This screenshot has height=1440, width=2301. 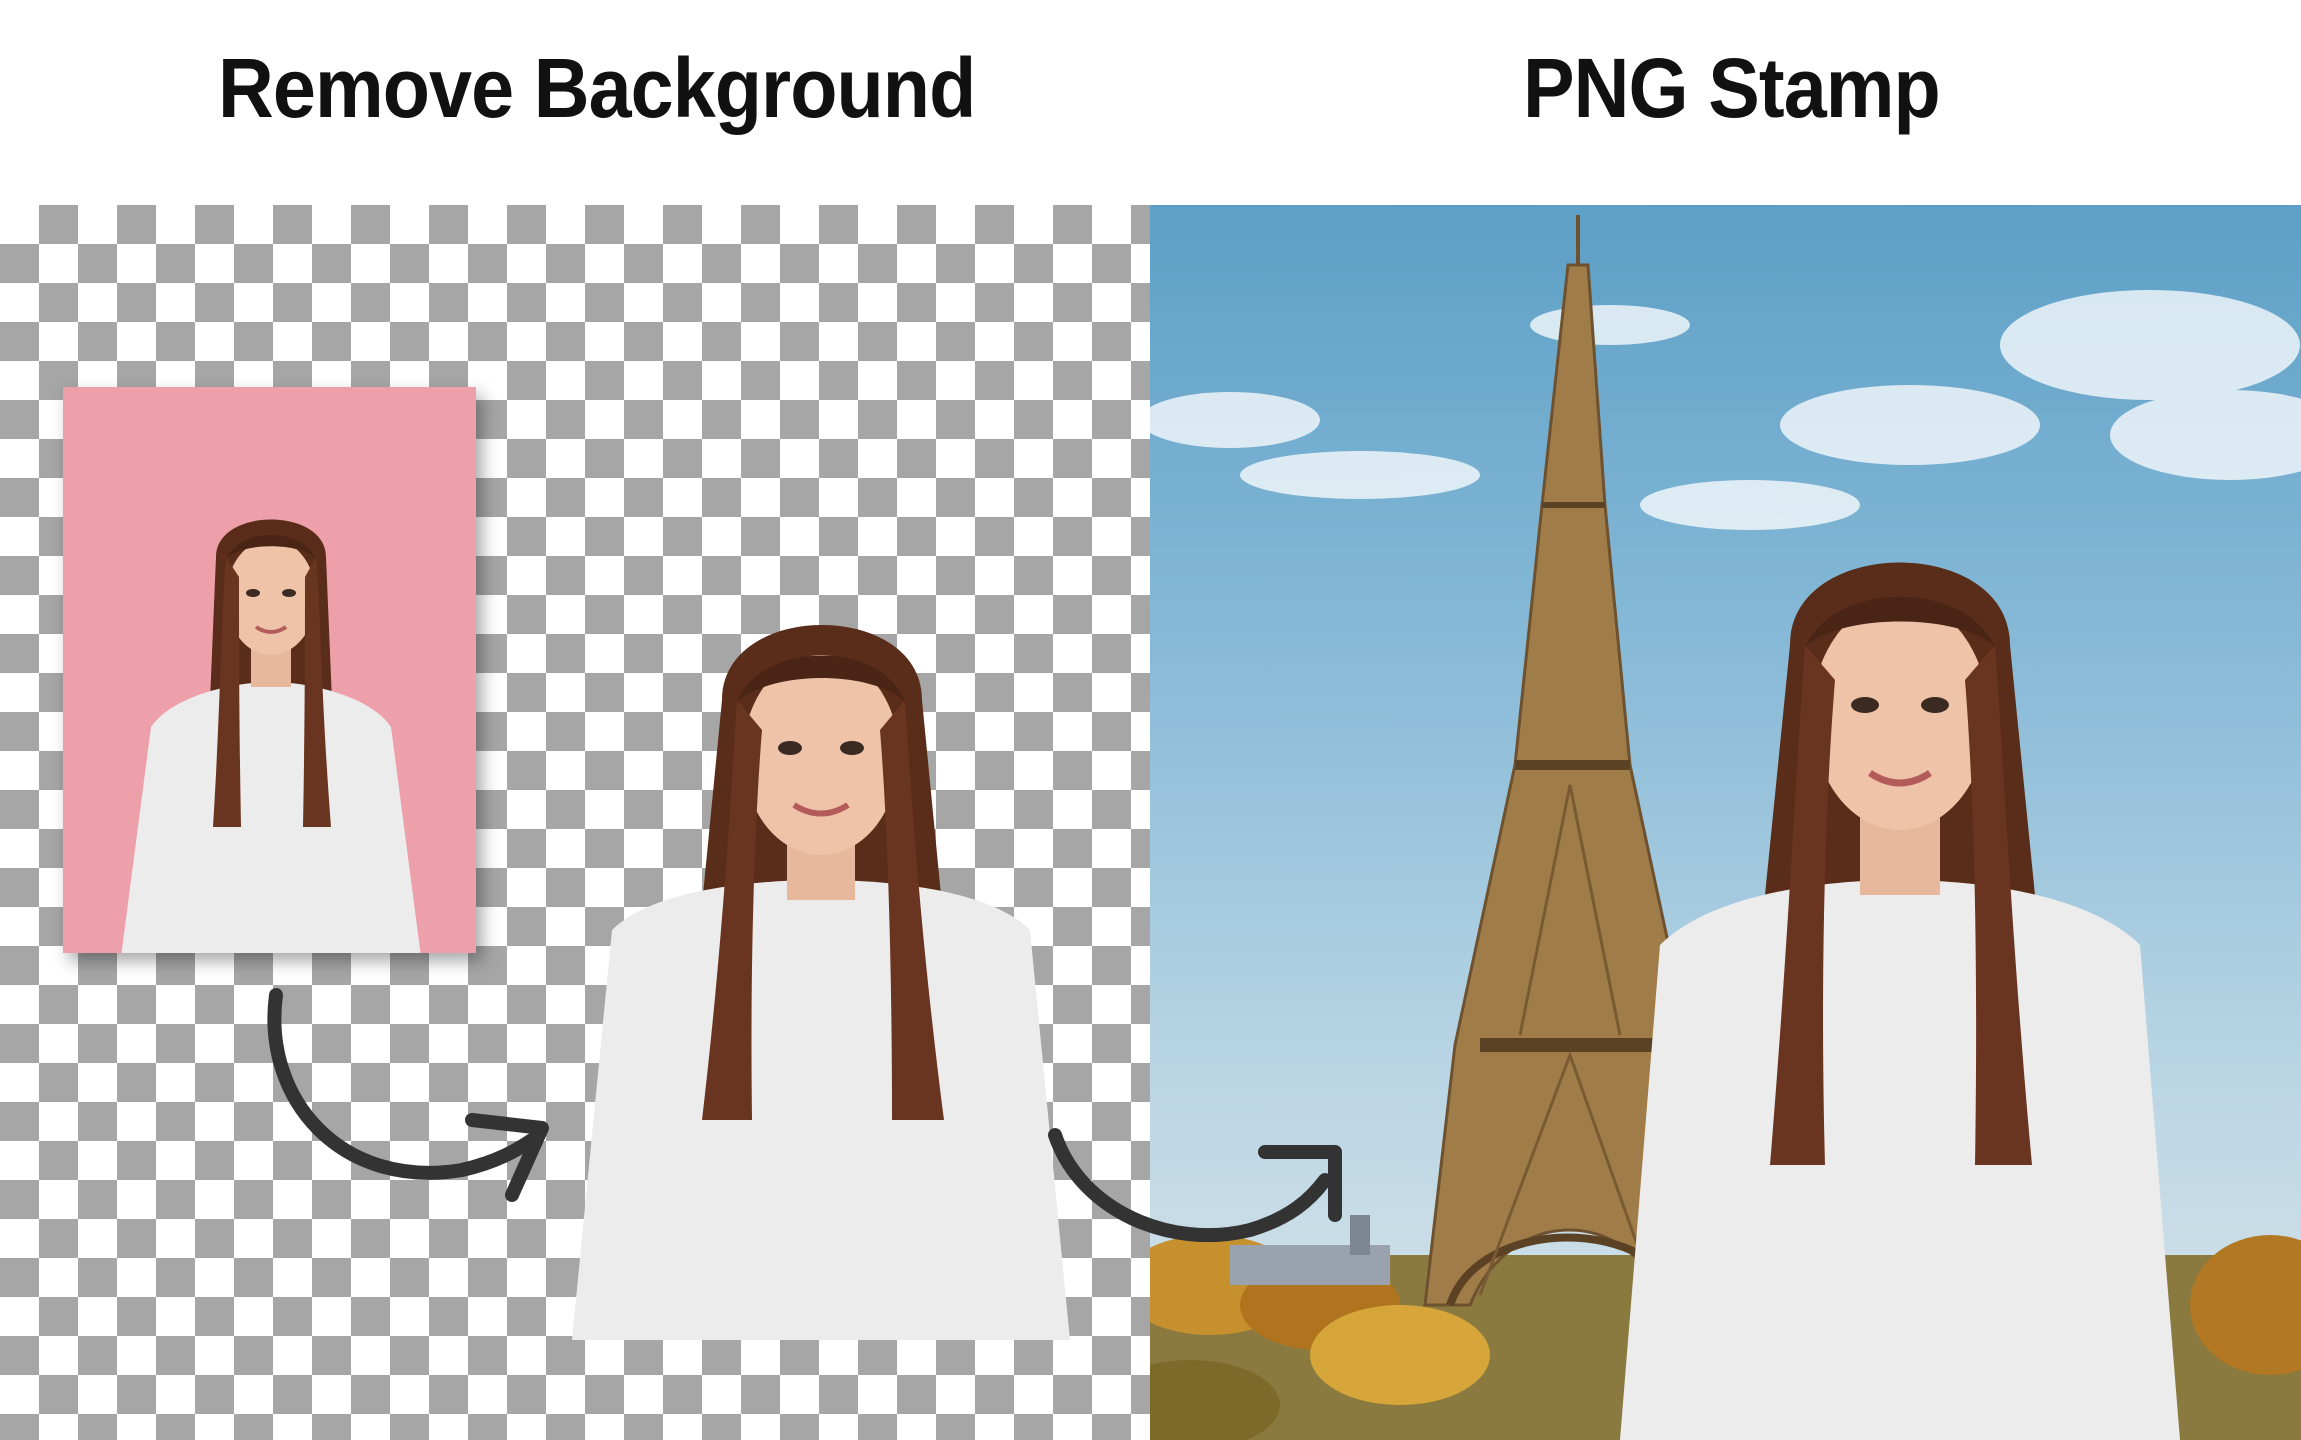 I want to click on remove-background-title: Remove Background, so click(x=597, y=88).